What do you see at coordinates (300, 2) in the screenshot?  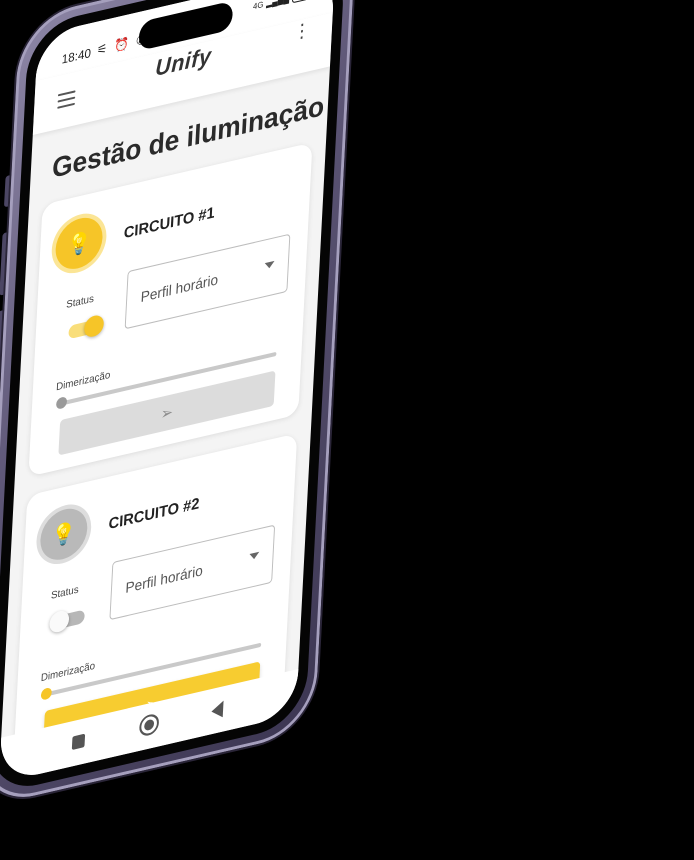 I see `battery-icon: 38` at bounding box center [300, 2].